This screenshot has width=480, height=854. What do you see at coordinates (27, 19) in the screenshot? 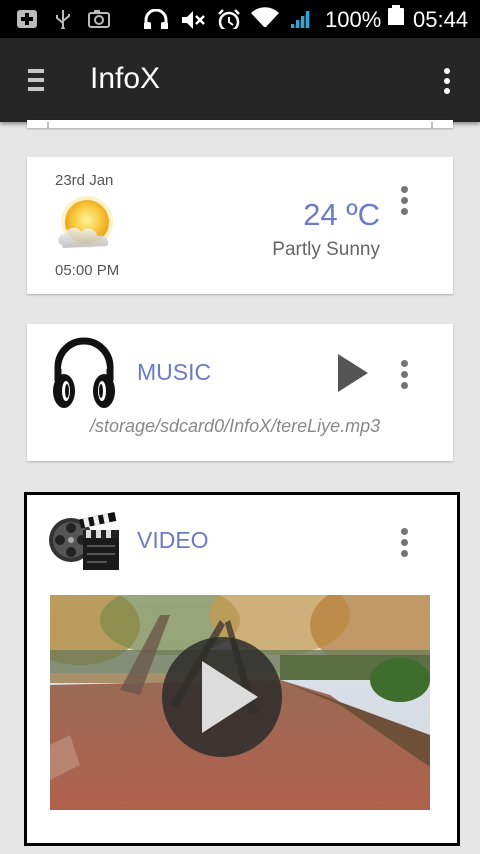
I see `add-notification-icon` at bounding box center [27, 19].